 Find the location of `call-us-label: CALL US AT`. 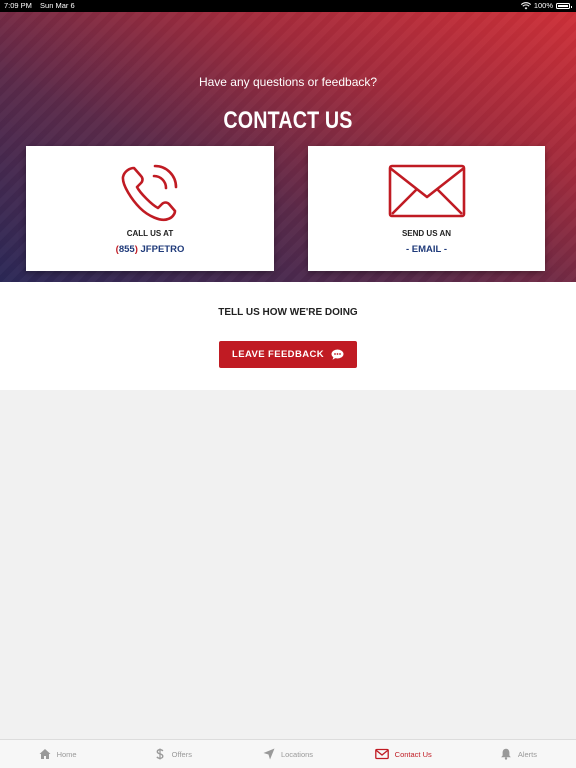

call-us-label: CALL US AT is located at coordinates (150, 233).